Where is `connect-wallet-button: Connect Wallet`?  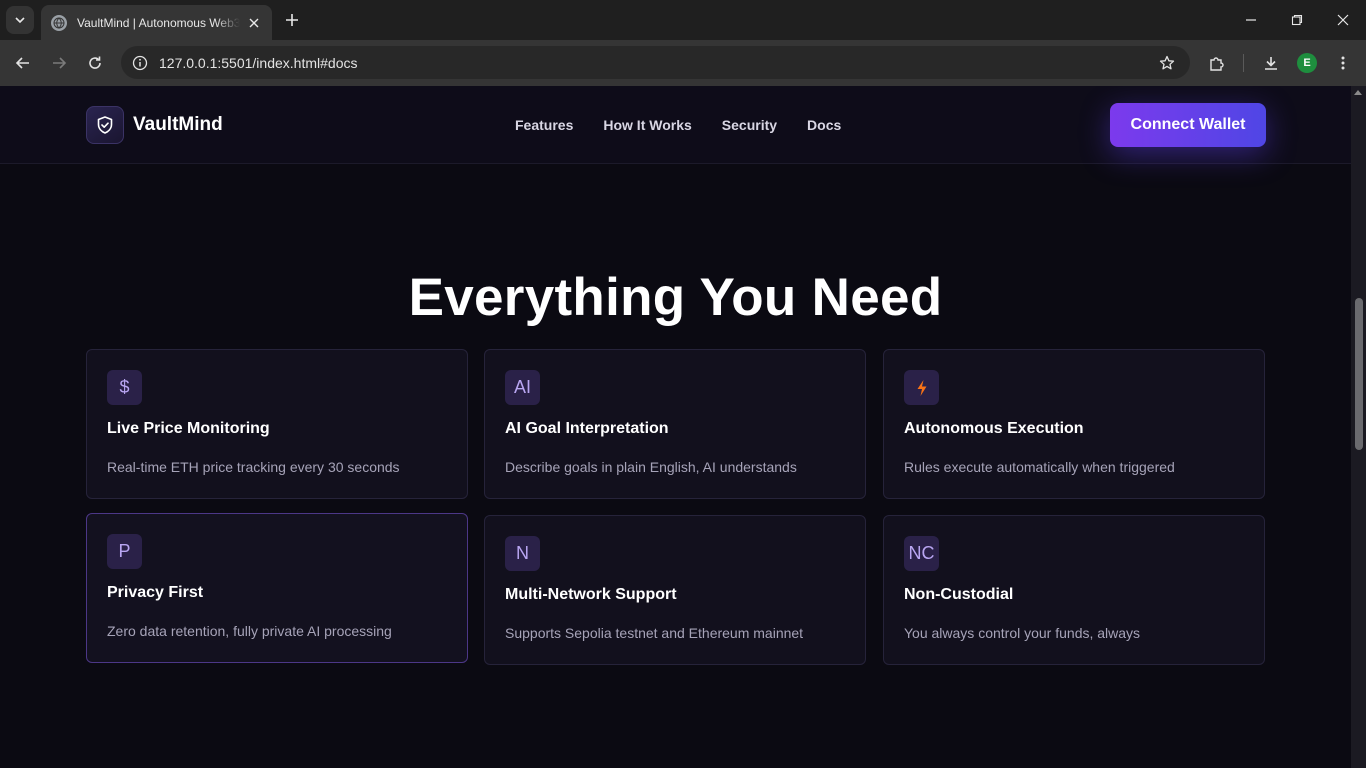
connect-wallet-button: Connect Wallet is located at coordinates (1188, 125).